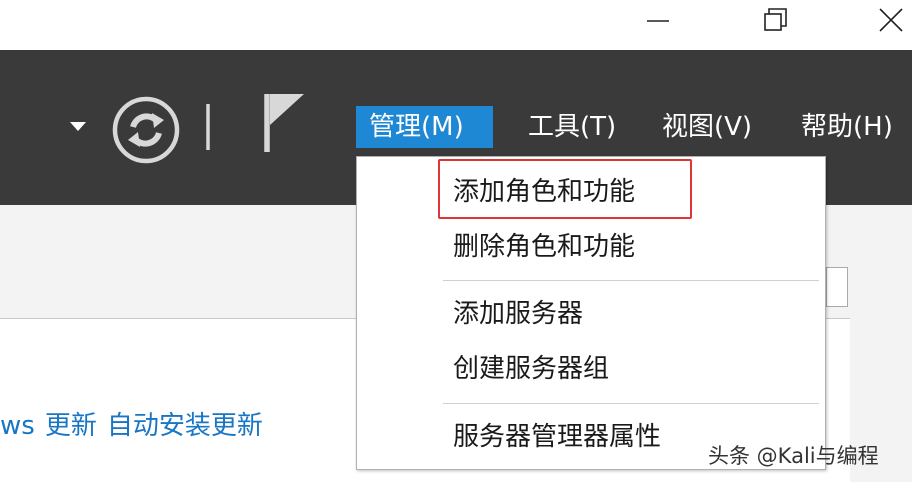 Image resolution: width=912 pixels, height=489 pixels. I want to click on minimize-button, so click(658, 20).